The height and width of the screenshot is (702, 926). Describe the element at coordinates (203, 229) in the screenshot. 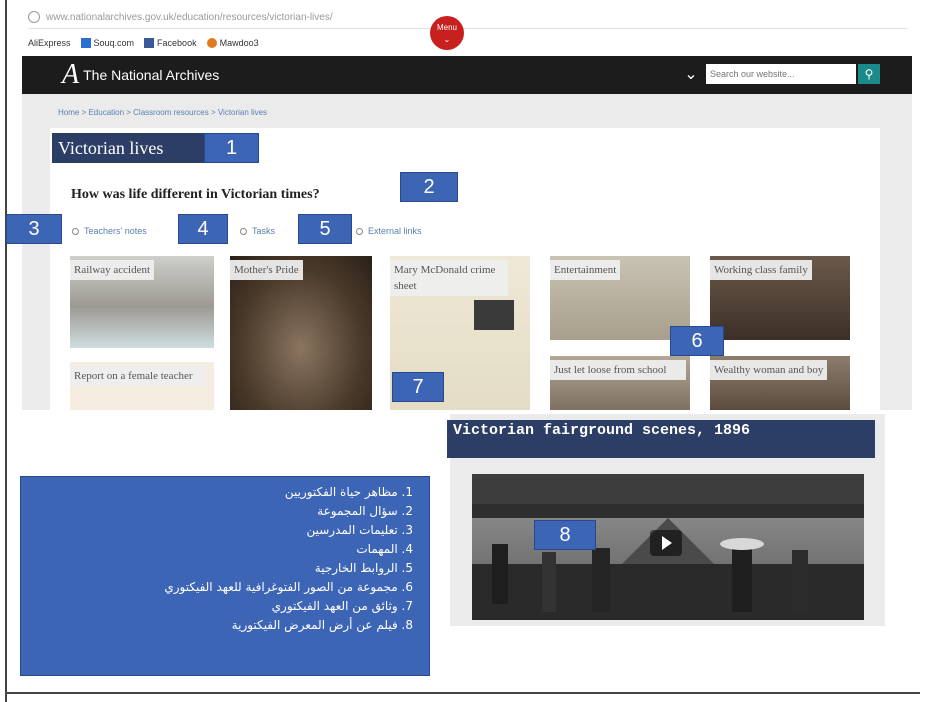

I see `annotation-number: 4` at that location.